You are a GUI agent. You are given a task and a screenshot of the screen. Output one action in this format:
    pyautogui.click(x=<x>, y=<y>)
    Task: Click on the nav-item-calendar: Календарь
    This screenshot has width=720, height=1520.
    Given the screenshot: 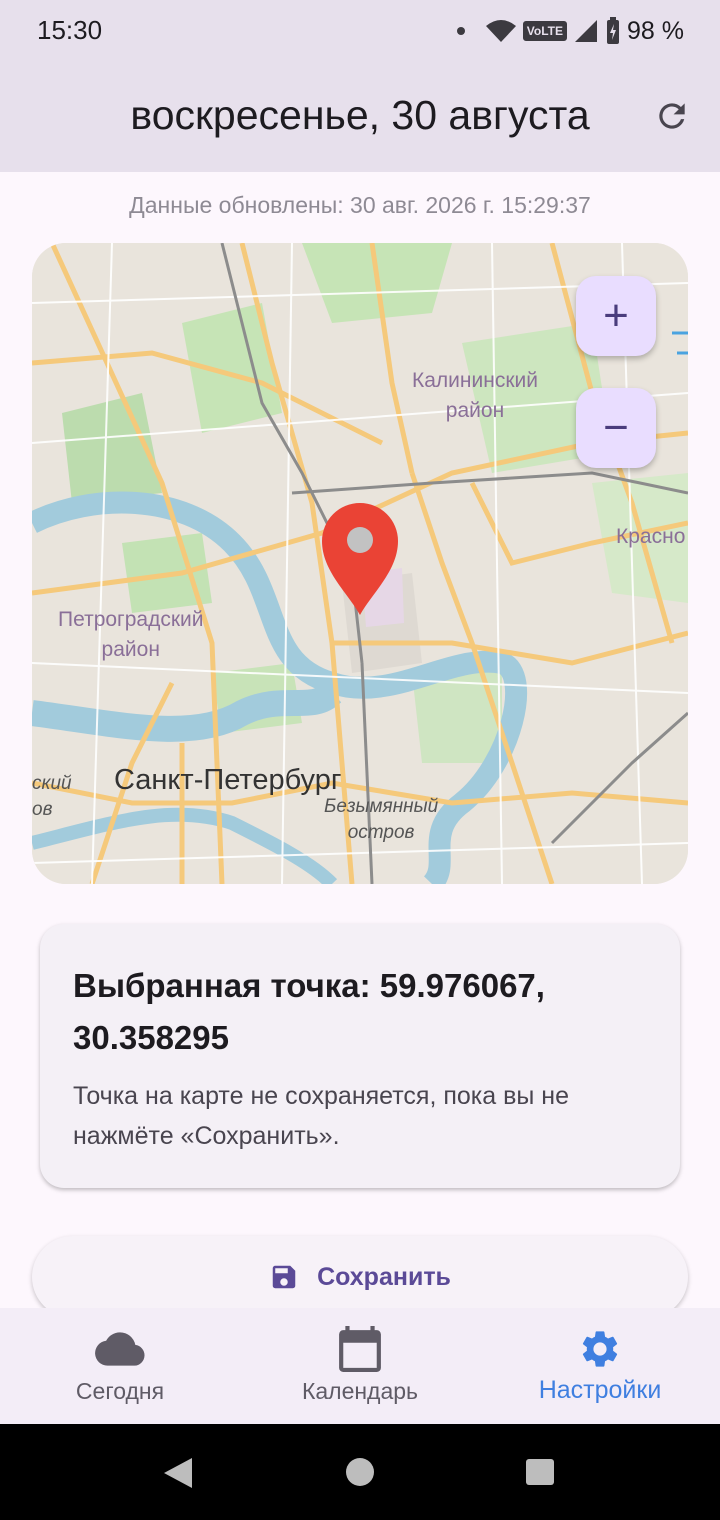 What is the action you would take?
    pyautogui.click(x=360, y=1366)
    